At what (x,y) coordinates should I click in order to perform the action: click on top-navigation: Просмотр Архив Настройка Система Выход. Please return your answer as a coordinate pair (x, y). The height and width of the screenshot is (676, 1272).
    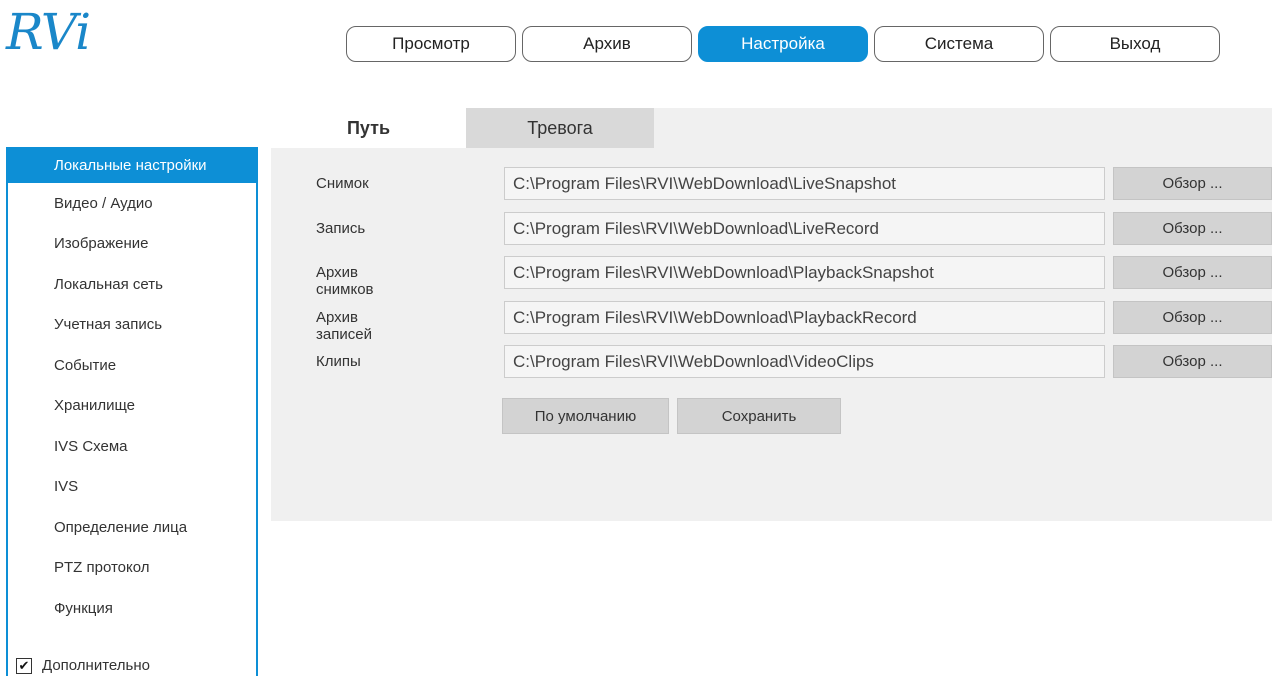
    Looking at the image, I should click on (783, 44).